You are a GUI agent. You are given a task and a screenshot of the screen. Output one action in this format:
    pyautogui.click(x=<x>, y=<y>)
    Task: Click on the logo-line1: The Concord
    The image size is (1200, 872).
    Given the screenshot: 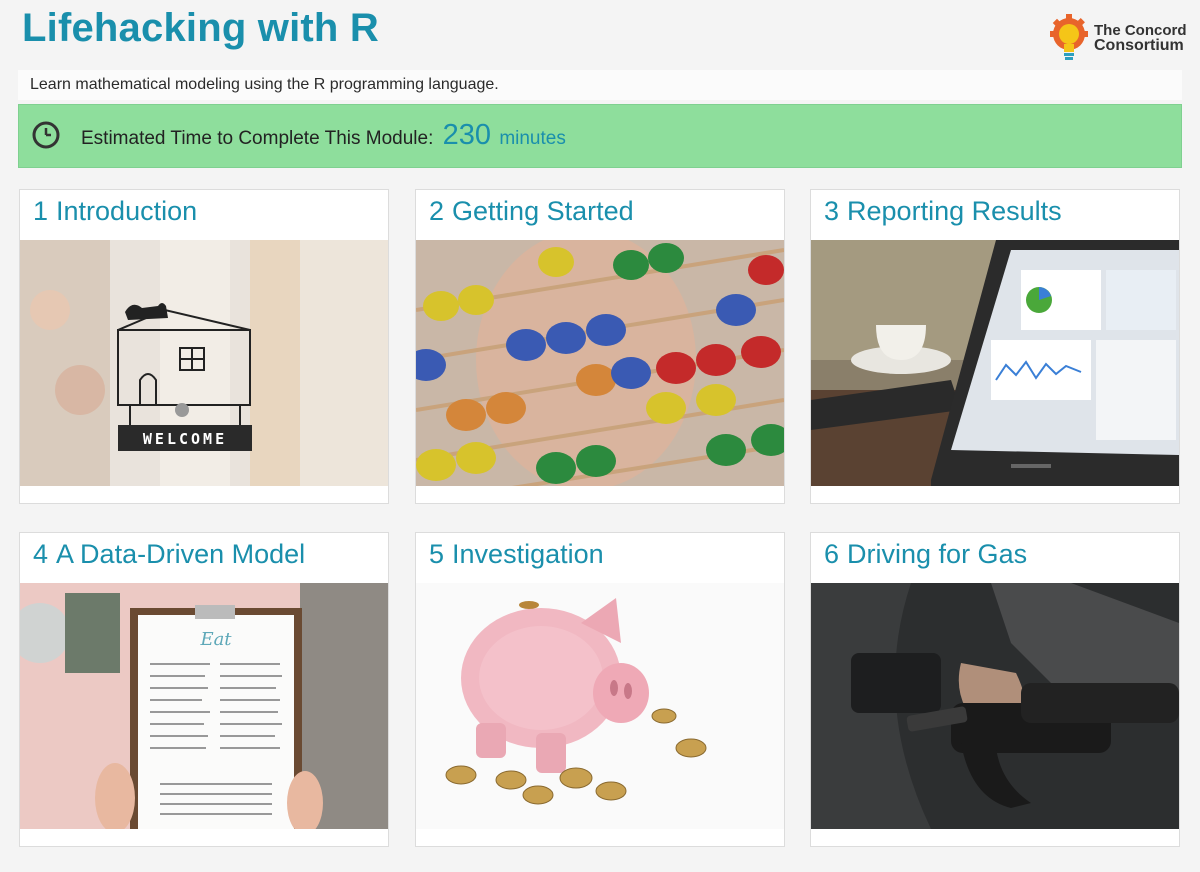 What is the action you would take?
    pyautogui.click(x=1140, y=30)
    